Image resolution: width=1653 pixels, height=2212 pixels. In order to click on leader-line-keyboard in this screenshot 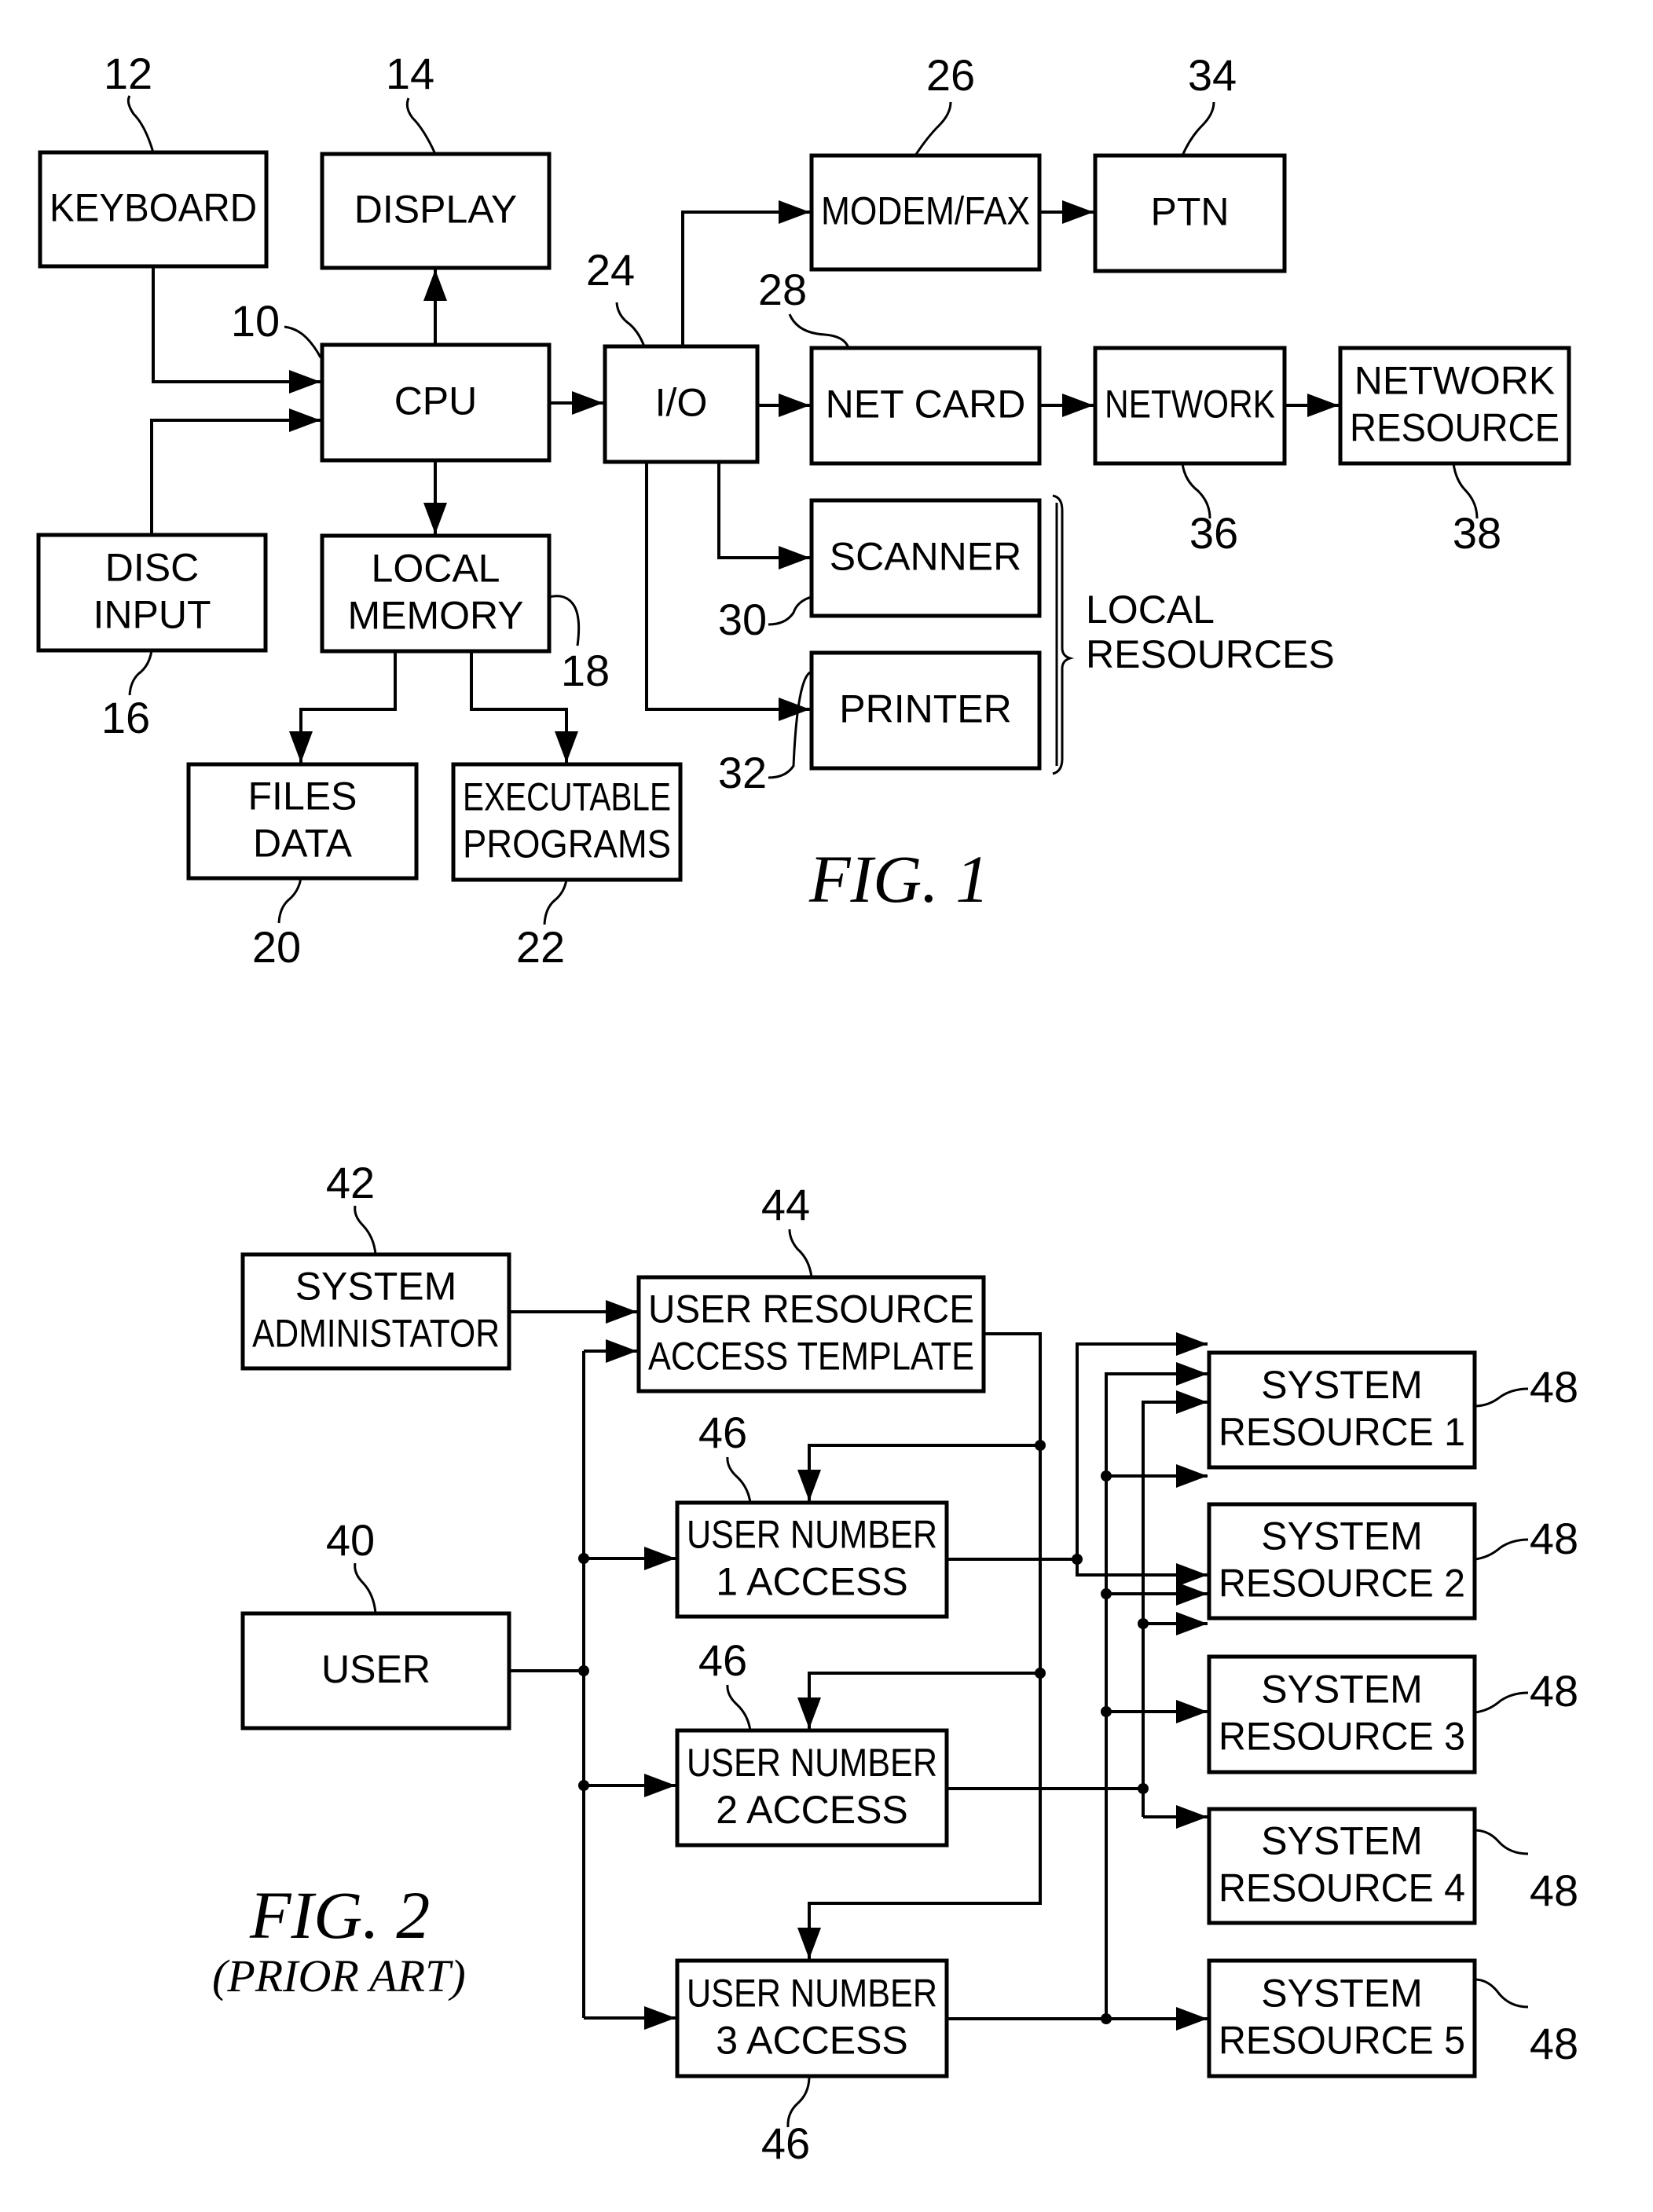, I will do `click(140, 124)`.